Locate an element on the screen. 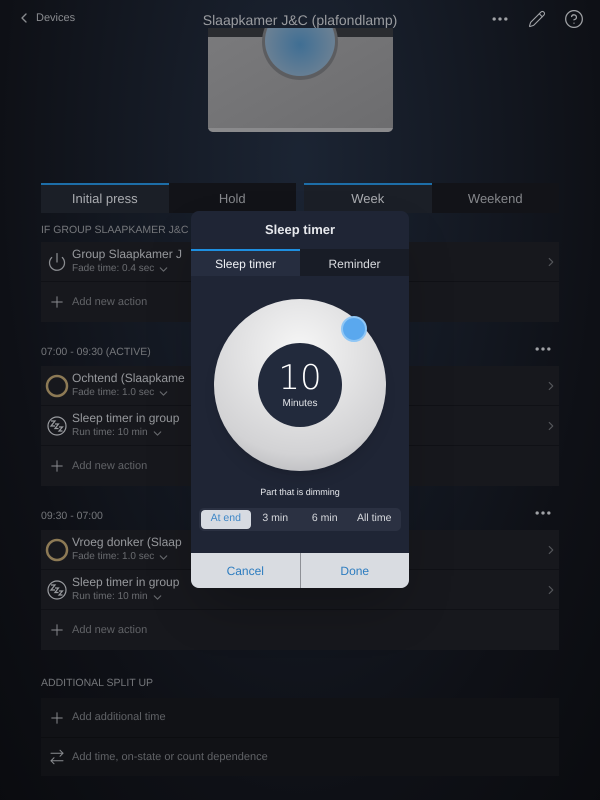 The width and height of the screenshot is (600, 800). dialog-button: Done is located at coordinates (354, 570).